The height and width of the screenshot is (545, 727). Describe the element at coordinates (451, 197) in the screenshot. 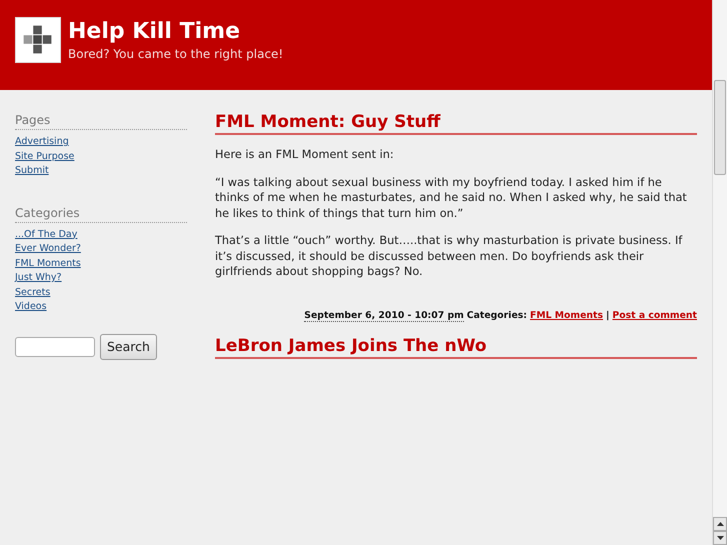

I see `post-paragraph: “I was talking about sexual business with my boyfriend today. I asked him if he thinks of me when he masturbates, and he said no. When I asked why, he said that he likes to think of things that turn him on.”` at that location.